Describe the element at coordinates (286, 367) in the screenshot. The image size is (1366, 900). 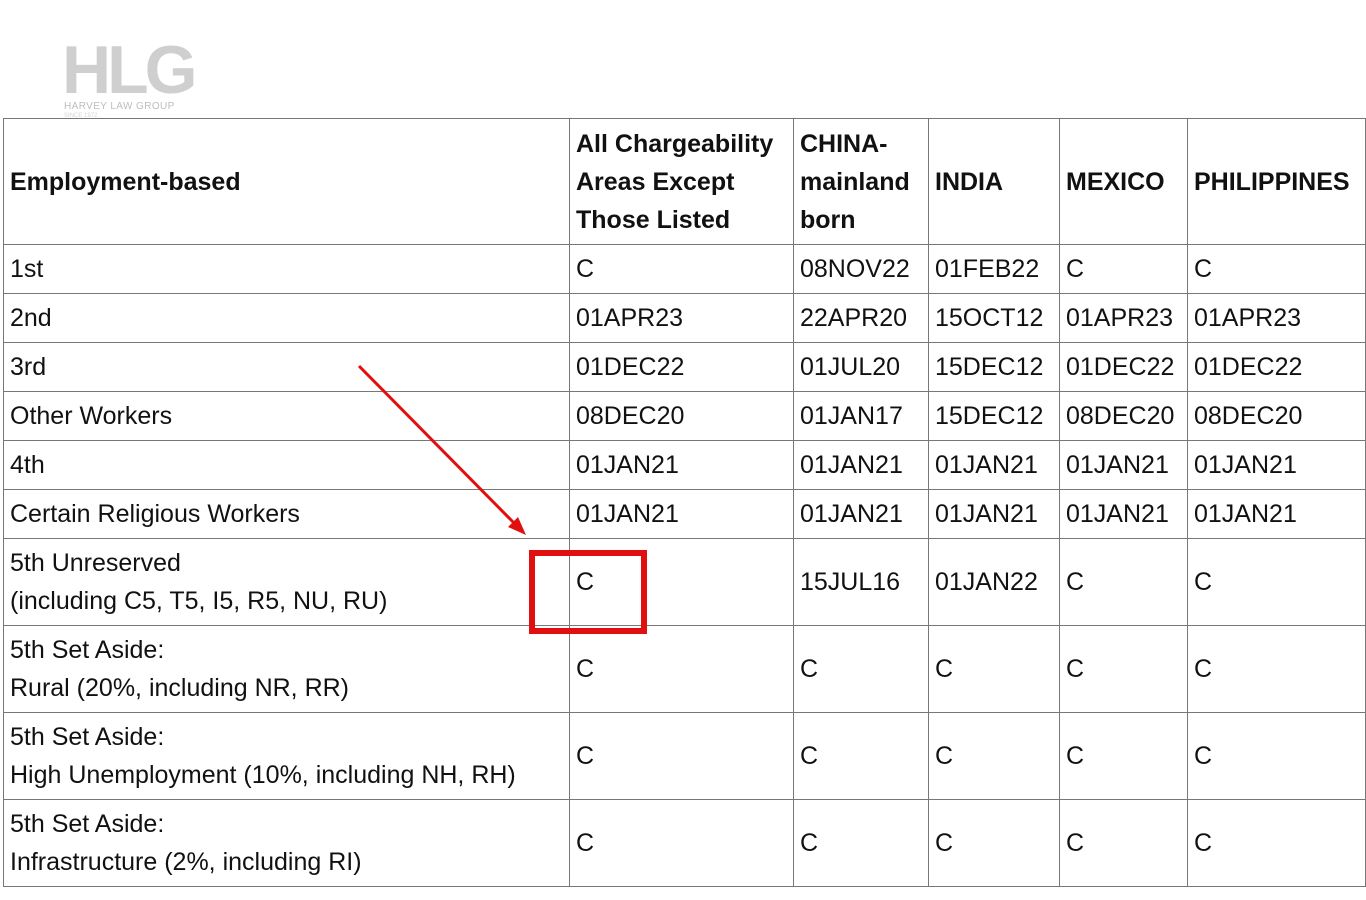
I see `row-category-label: 3rd` at that location.